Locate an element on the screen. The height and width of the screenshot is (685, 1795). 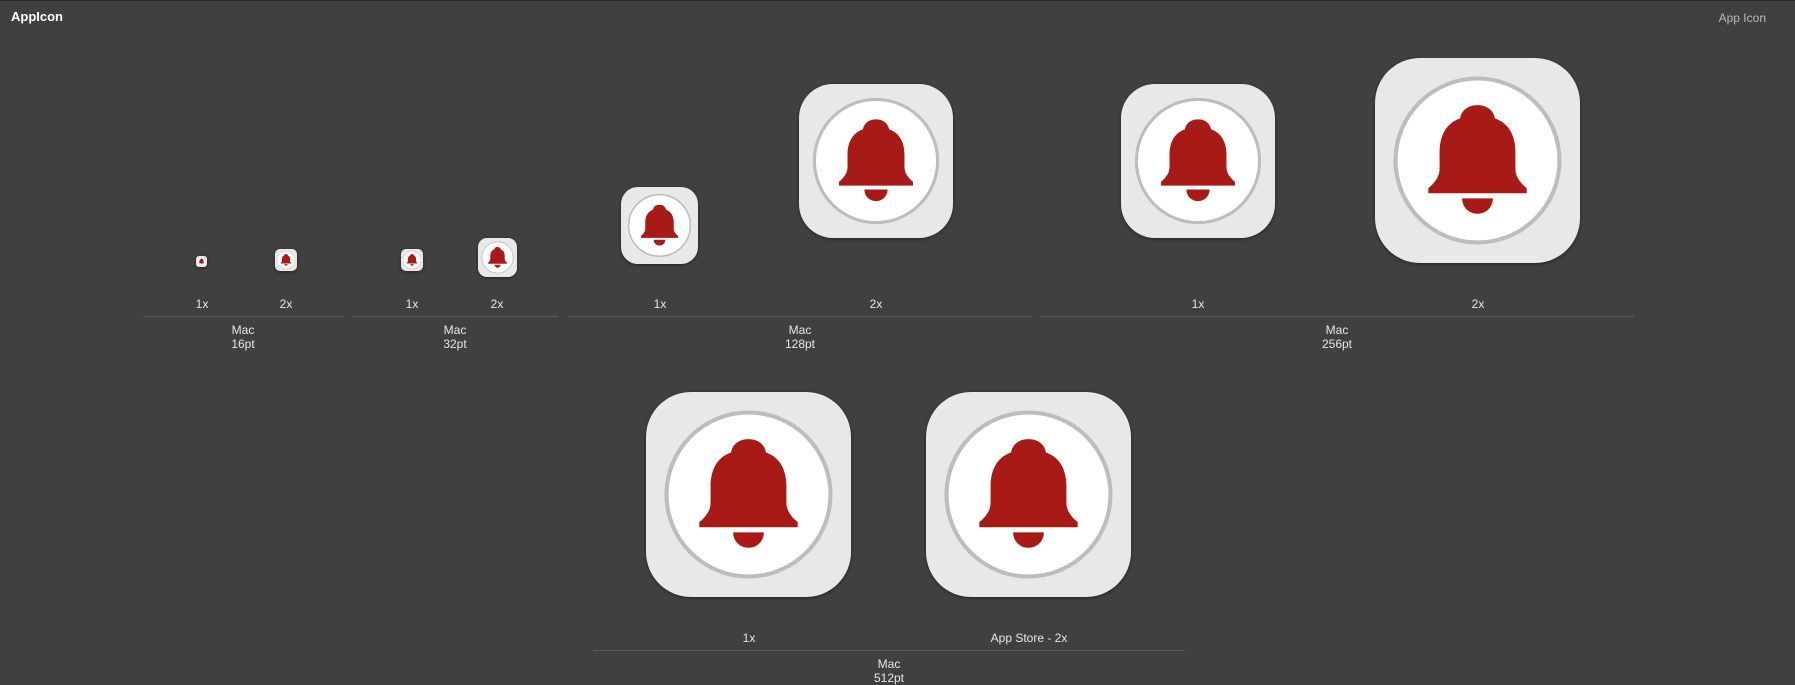
size-label: 512pt is located at coordinates (889, 678).